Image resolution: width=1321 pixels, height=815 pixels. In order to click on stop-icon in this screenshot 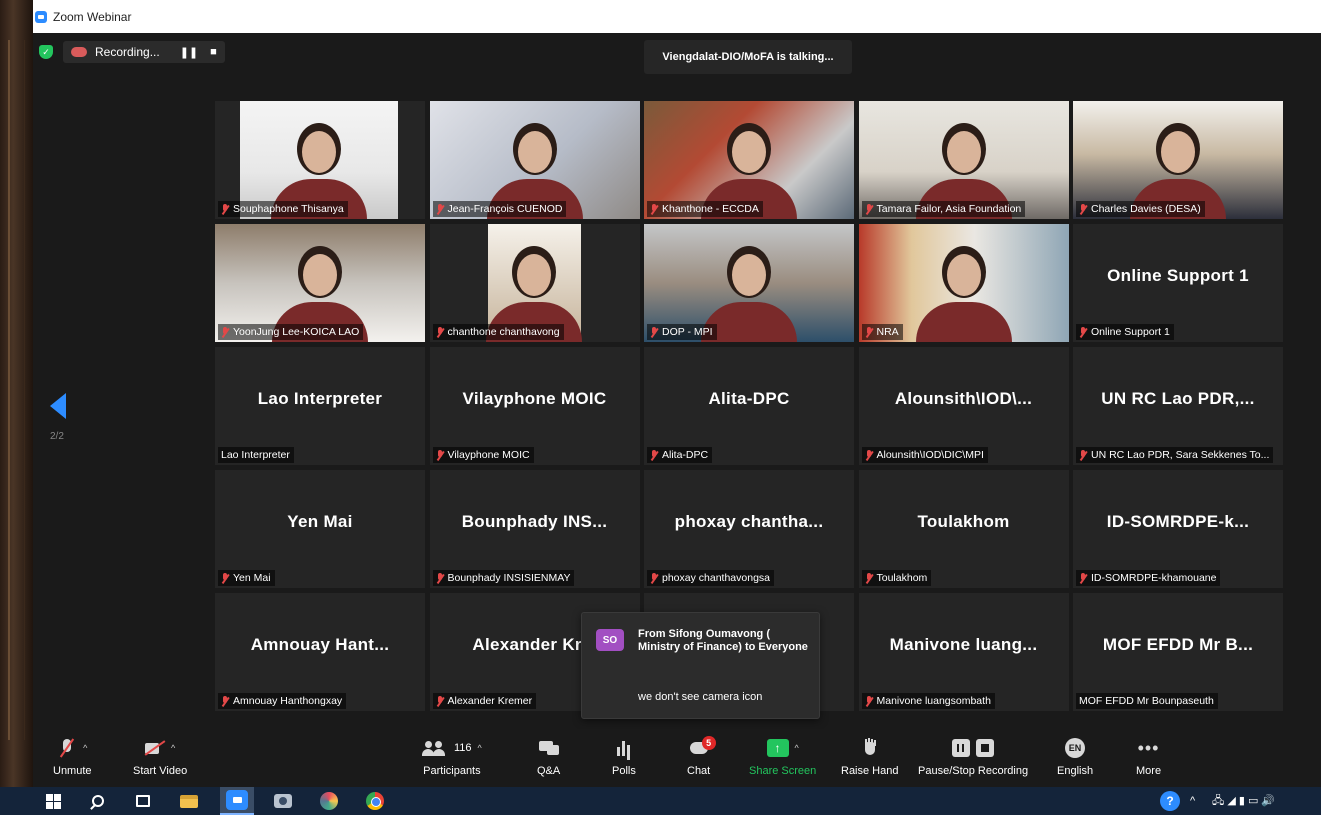, I will do `click(985, 748)`.